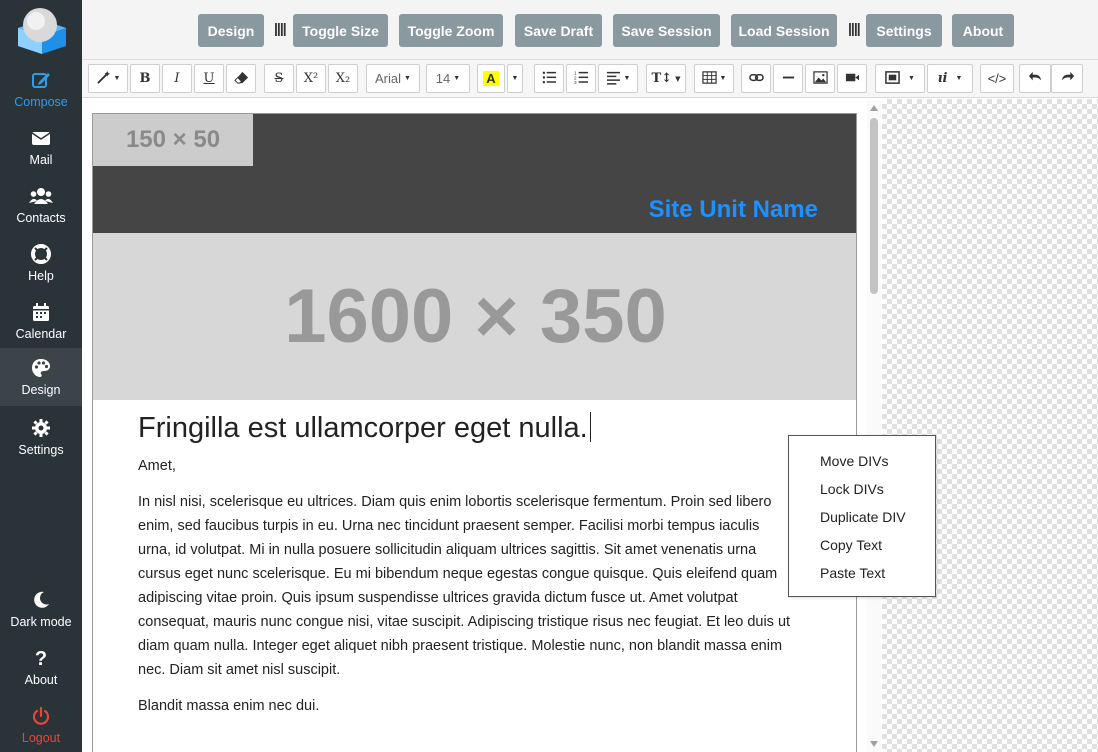  Describe the element at coordinates (42, 30) in the screenshot. I see `app-logo` at that location.